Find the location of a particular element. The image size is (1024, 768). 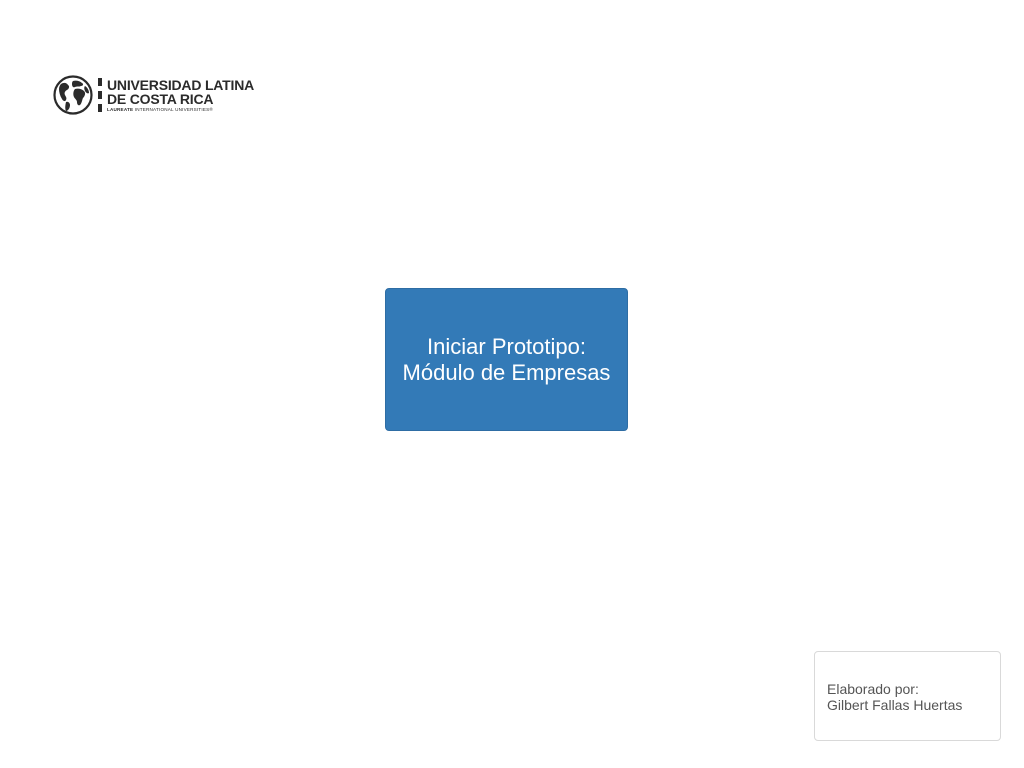

author-label: Elaborado por: is located at coordinates (873, 689).